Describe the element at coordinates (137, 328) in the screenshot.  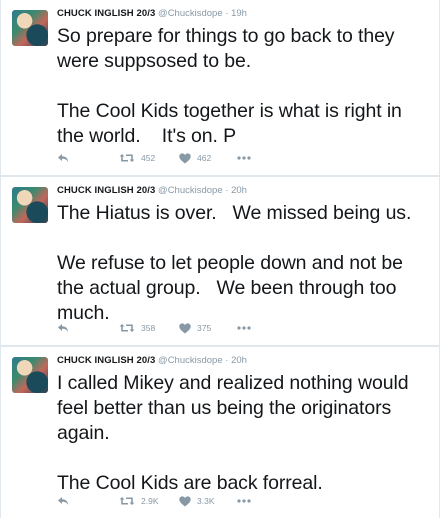
I see `retweet-button: 358` at that location.